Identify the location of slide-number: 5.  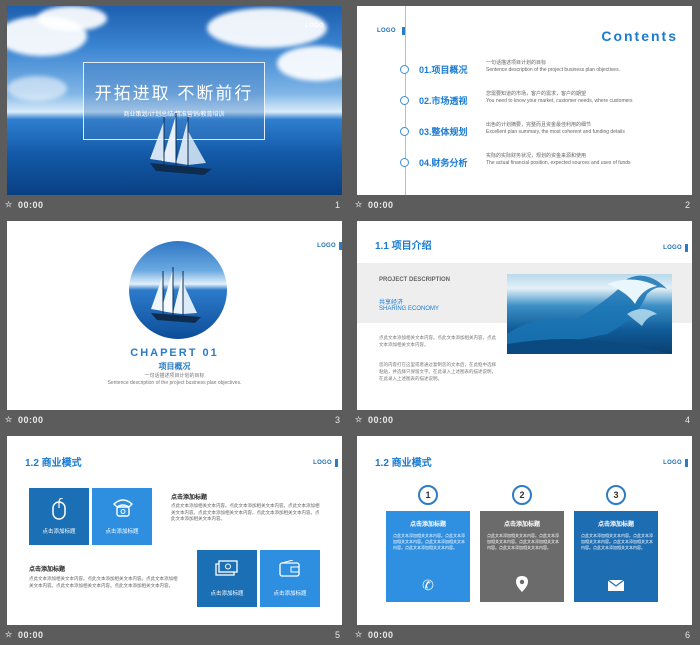
(337, 635).